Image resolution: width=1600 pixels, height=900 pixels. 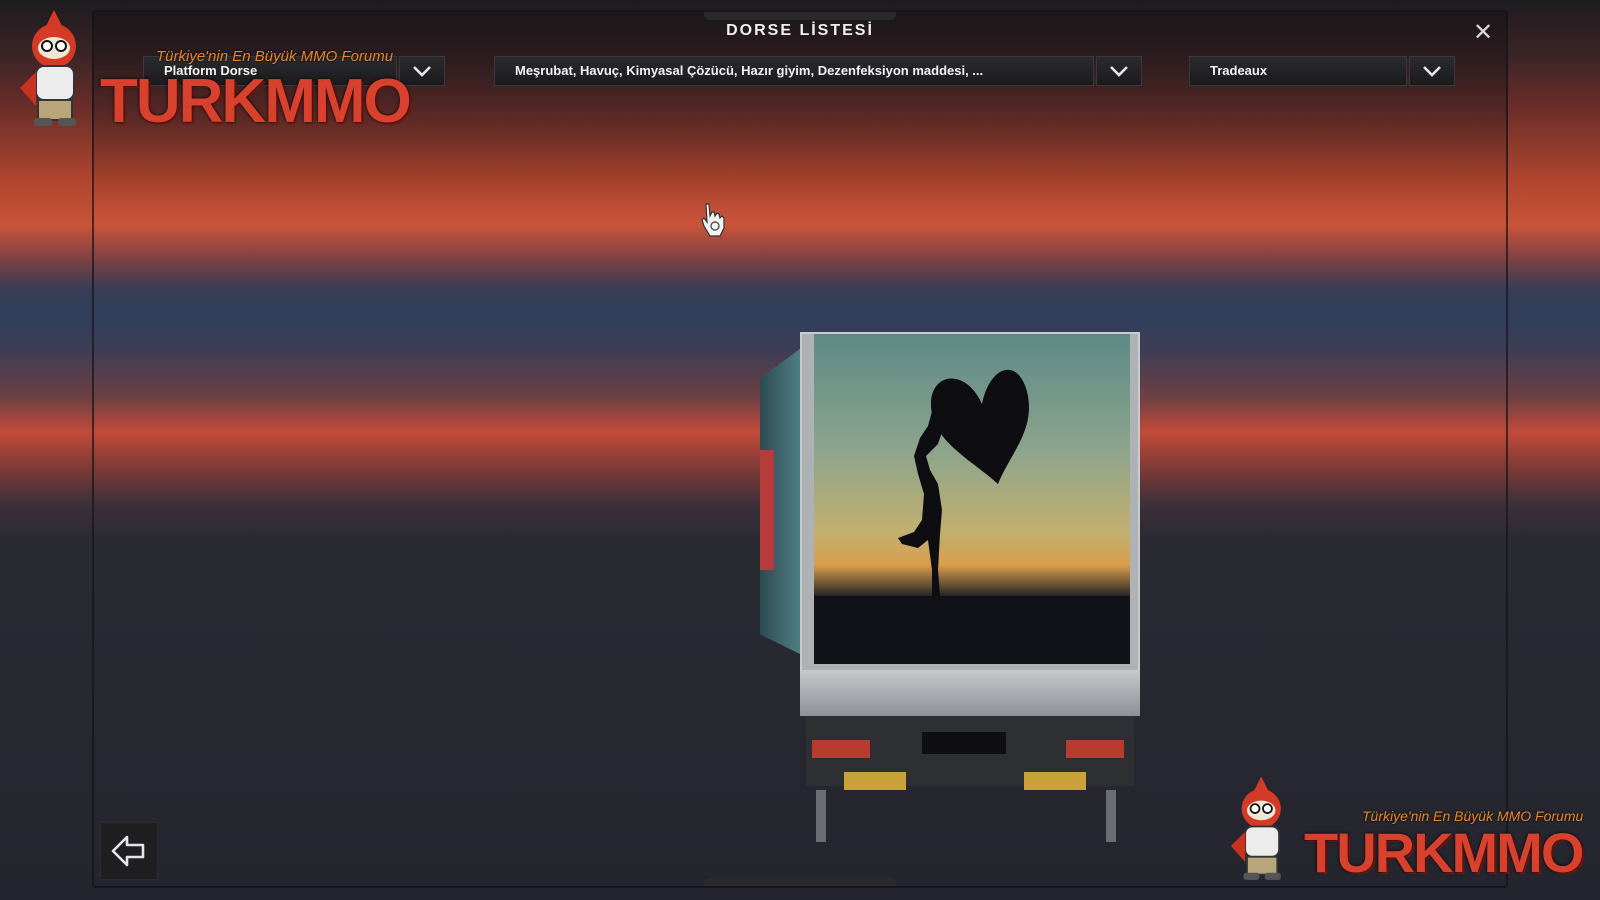 What do you see at coordinates (800, 16) in the screenshot?
I see `panel-top-notch` at bounding box center [800, 16].